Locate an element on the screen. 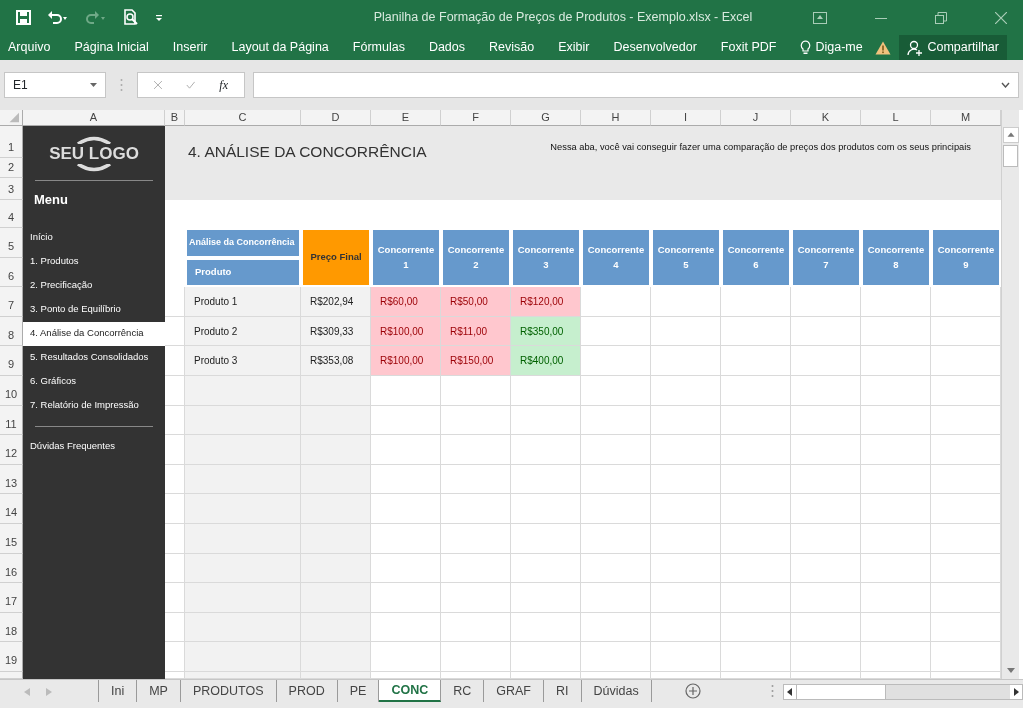  sheet-tab: Ini is located at coordinates (118, 691).